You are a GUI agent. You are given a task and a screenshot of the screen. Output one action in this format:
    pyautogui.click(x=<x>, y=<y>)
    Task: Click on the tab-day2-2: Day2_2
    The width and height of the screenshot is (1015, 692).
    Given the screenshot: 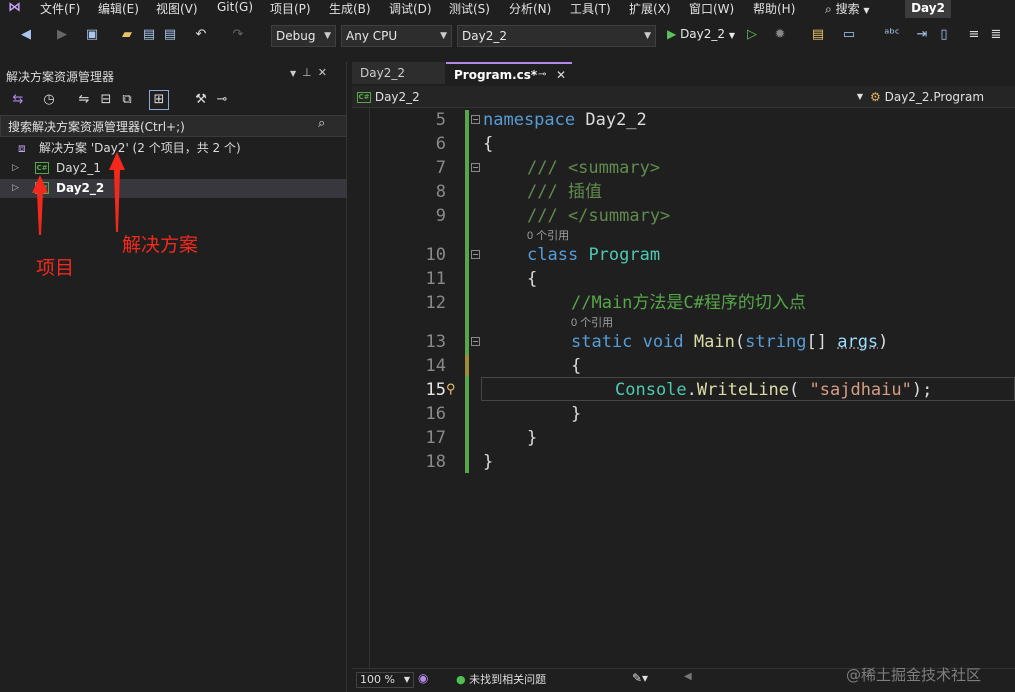 What is the action you would take?
    pyautogui.click(x=398, y=73)
    